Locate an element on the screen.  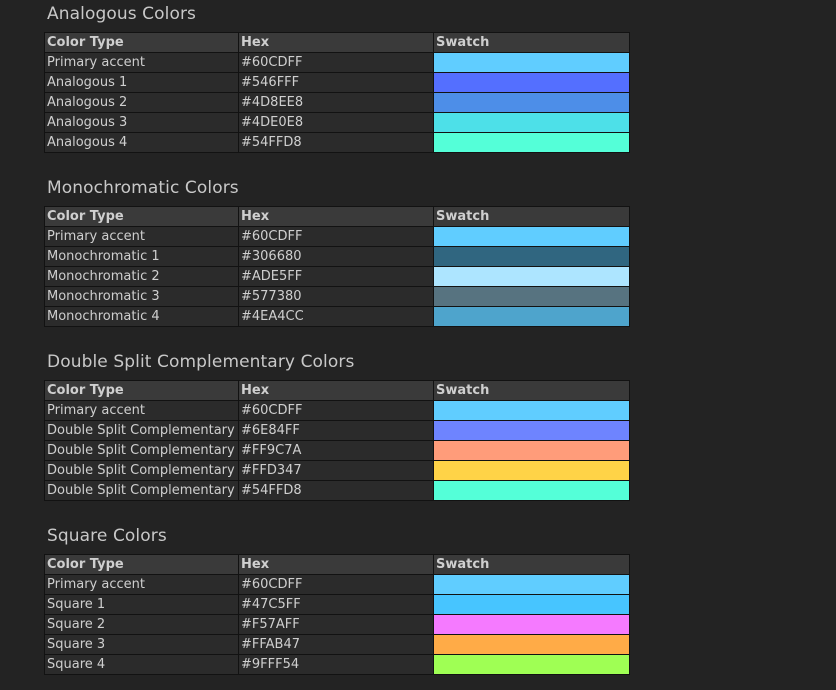
table-row: Double Split Complementary 4 #54FFD8 is located at coordinates (337, 490).